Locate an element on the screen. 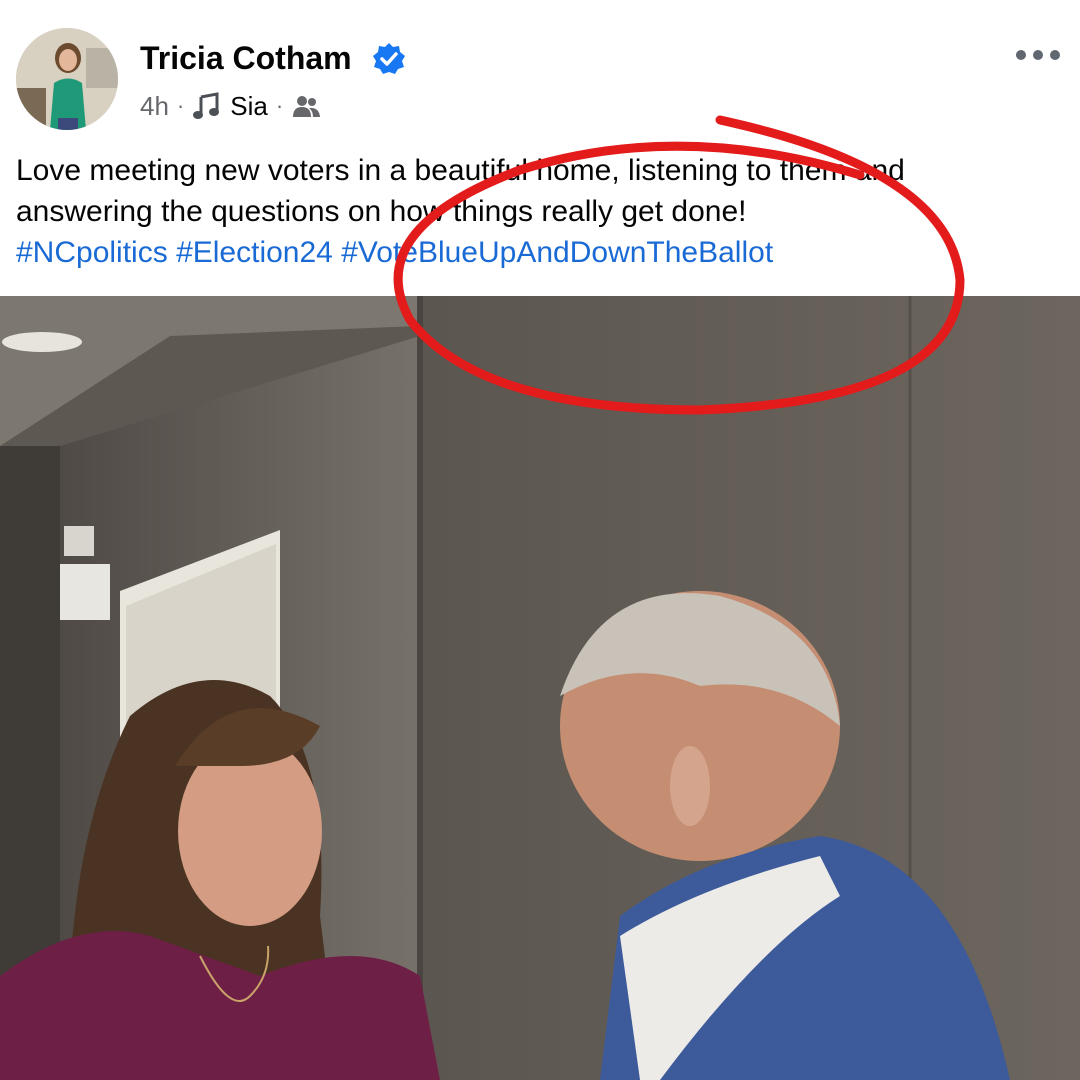  post-header: Tricia Cotham 4h · Sia · is located at coordinates (540, 70).